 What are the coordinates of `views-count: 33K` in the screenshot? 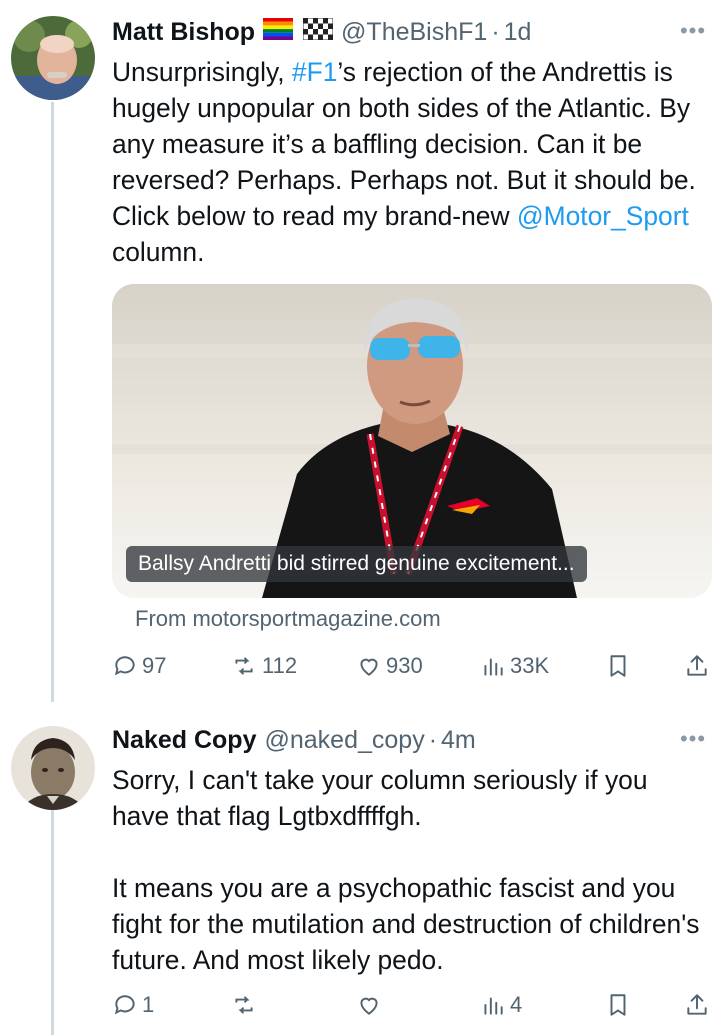 It's located at (530, 665).